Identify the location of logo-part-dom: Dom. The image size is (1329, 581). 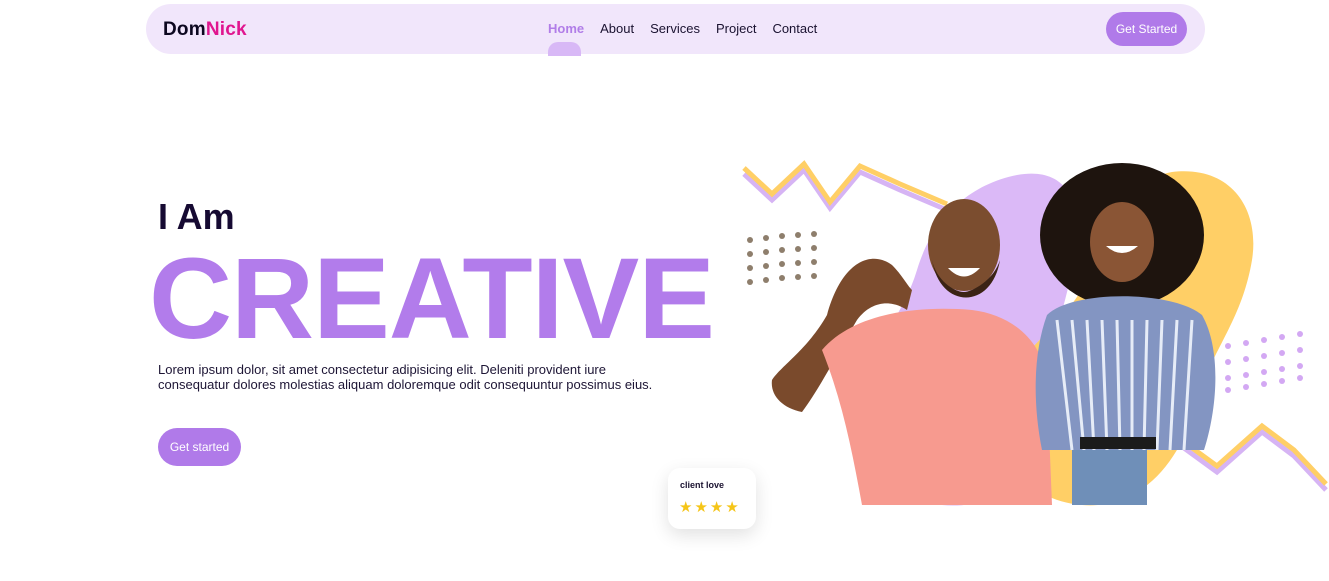
(184, 29).